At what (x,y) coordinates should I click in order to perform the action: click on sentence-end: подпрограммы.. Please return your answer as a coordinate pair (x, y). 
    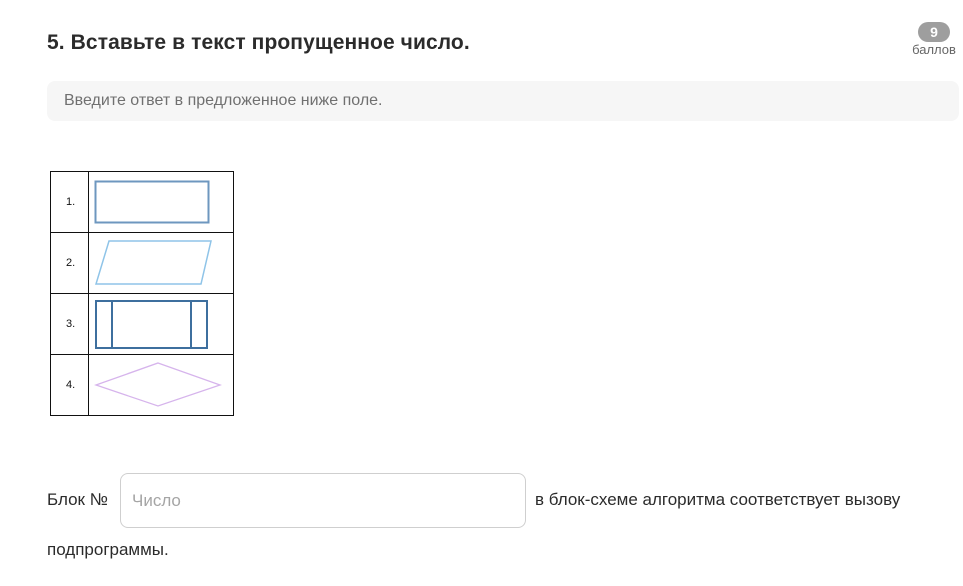
    Looking at the image, I should click on (108, 549).